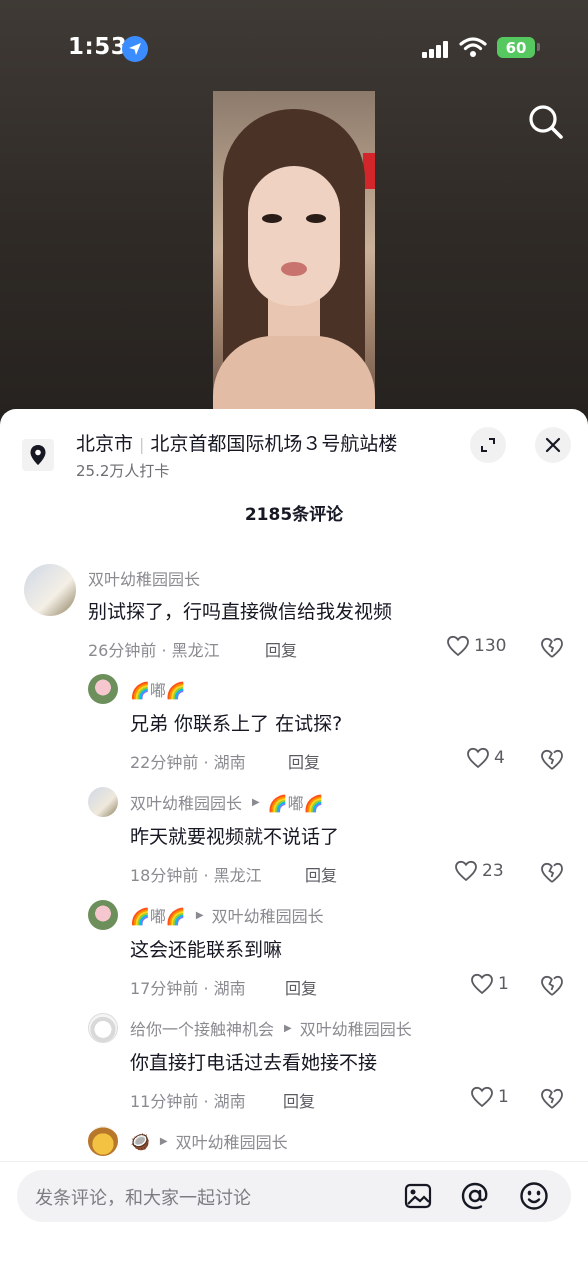 This screenshot has width=588, height=1280. What do you see at coordinates (254, 1063) in the screenshot?
I see `comment-text: 你直接打电话过去看她接不接` at bounding box center [254, 1063].